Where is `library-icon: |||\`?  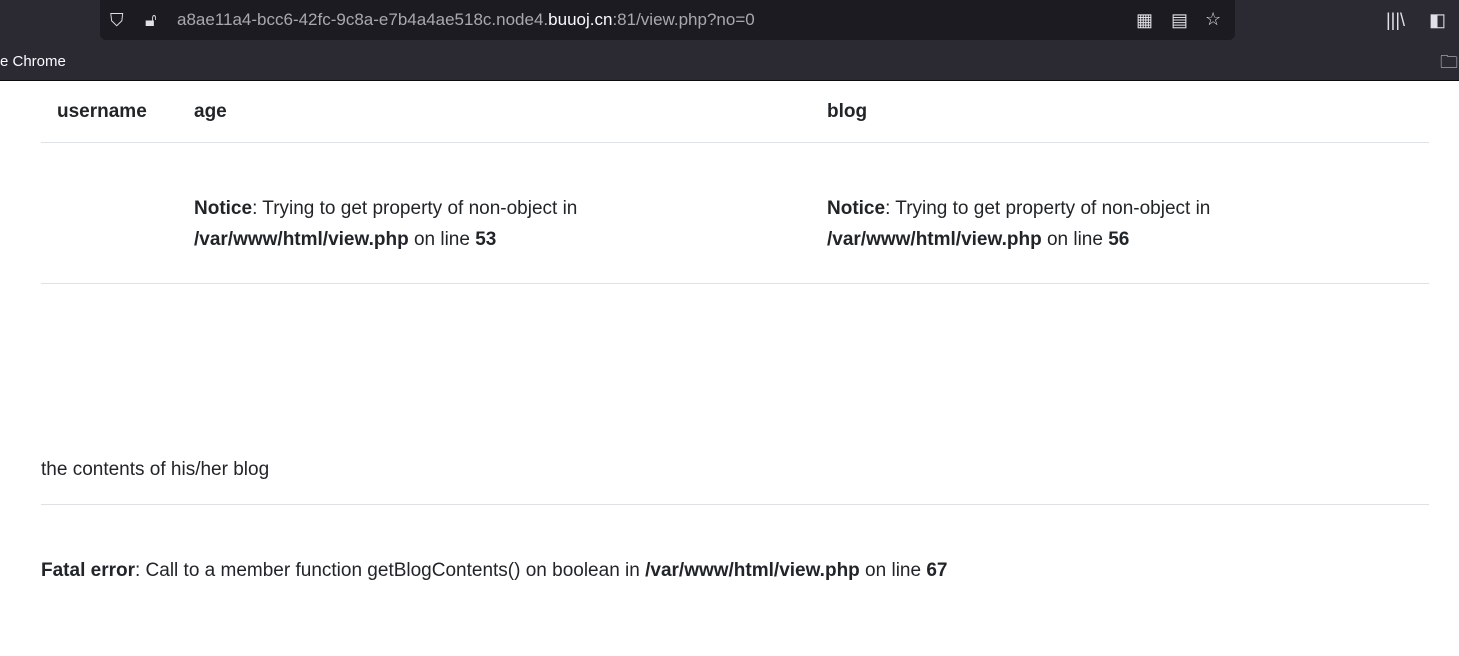 library-icon: |||\ is located at coordinates (1395, 20).